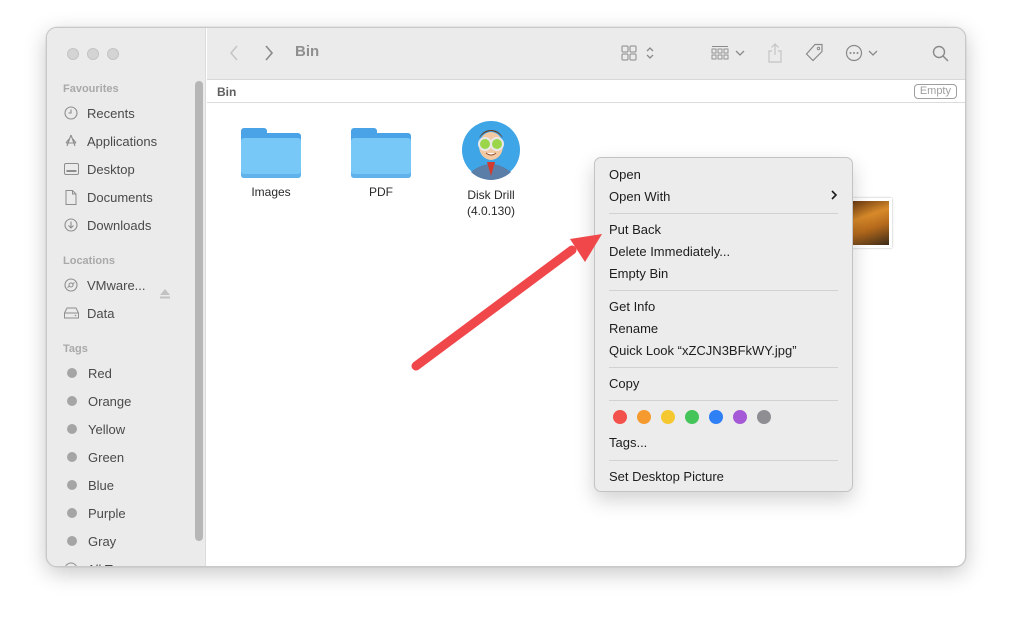 The width and height of the screenshot is (1015, 620). What do you see at coordinates (764, 417) in the screenshot?
I see `tag-gray-button` at bounding box center [764, 417].